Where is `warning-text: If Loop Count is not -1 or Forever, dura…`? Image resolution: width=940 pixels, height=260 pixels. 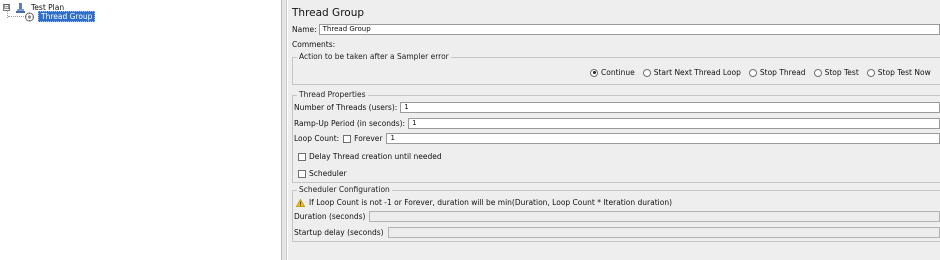 warning-text: If Loop Count is not -1 or Forever, dura… is located at coordinates (491, 202).